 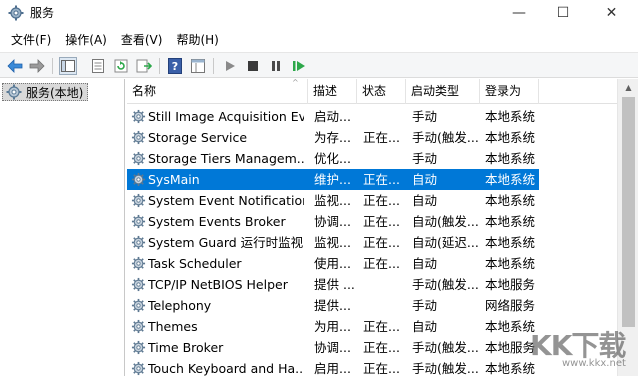 What do you see at coordinates (195, 263) in the screenshot?
I see `service-name: Task Scheduler` at bounding box center [195, 263].